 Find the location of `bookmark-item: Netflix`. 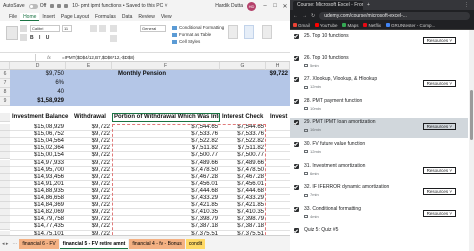

bookmark-item: Netflix is located at coordinates (372, 25).